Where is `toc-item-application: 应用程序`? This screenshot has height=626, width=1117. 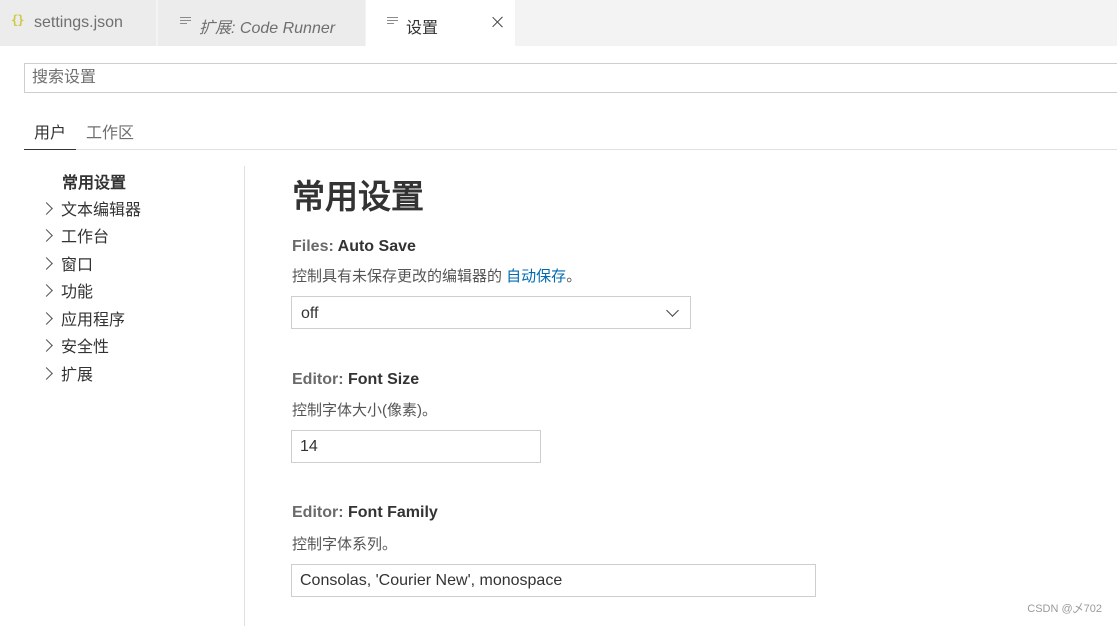 toc-item-application: 应用程序 is located at coordinates (83, 318).